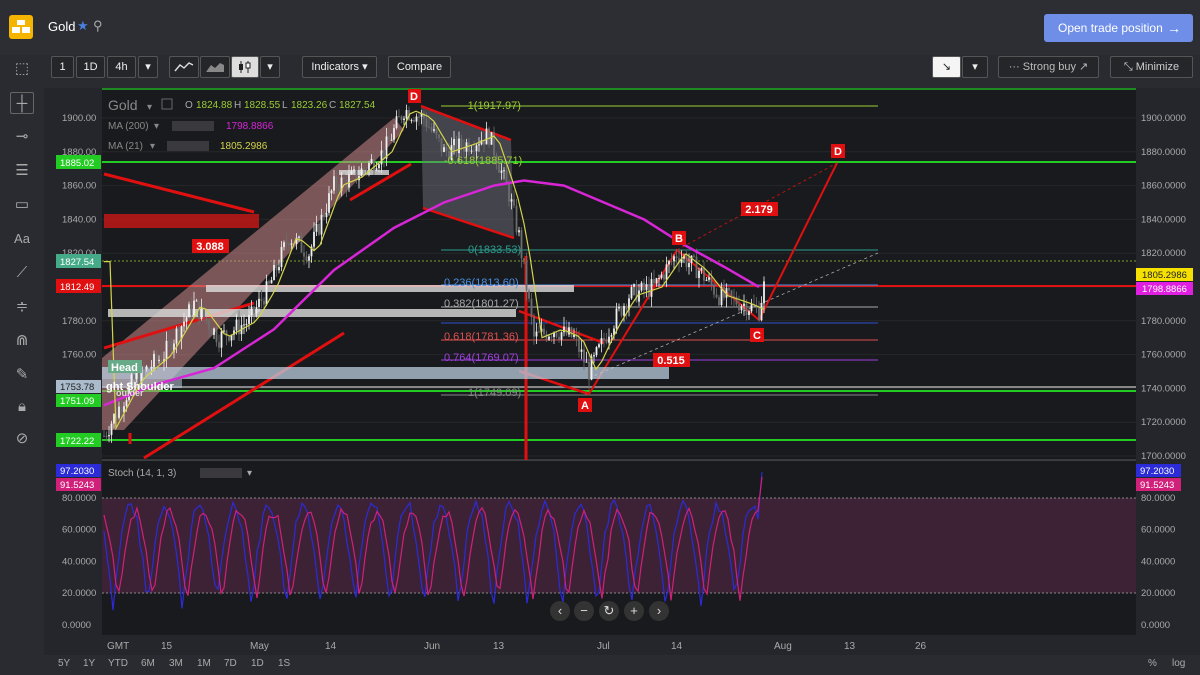 This screenshot has width=1200, height=675. Describe the element at coordinates (609, 610) in the screenshot. I see `reset-icon: ↻` at that location.